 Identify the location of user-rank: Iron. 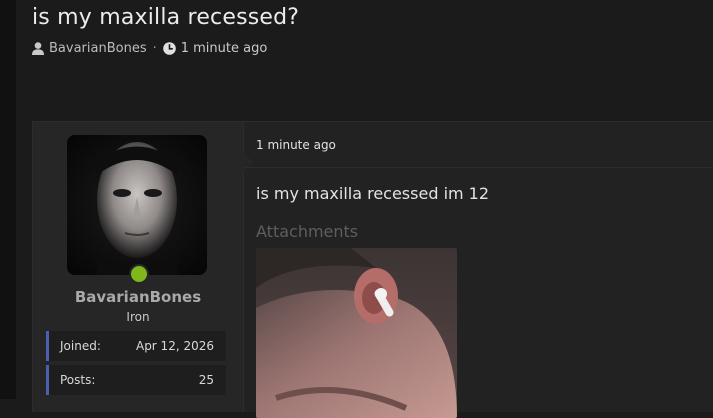
(138, 317).